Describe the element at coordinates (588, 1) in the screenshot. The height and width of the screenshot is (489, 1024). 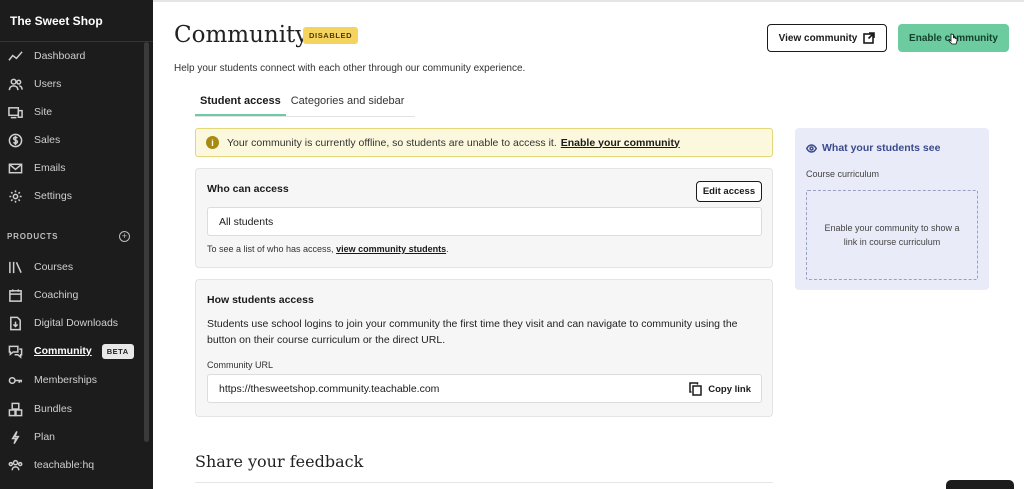
I see `top-divider` at that location.